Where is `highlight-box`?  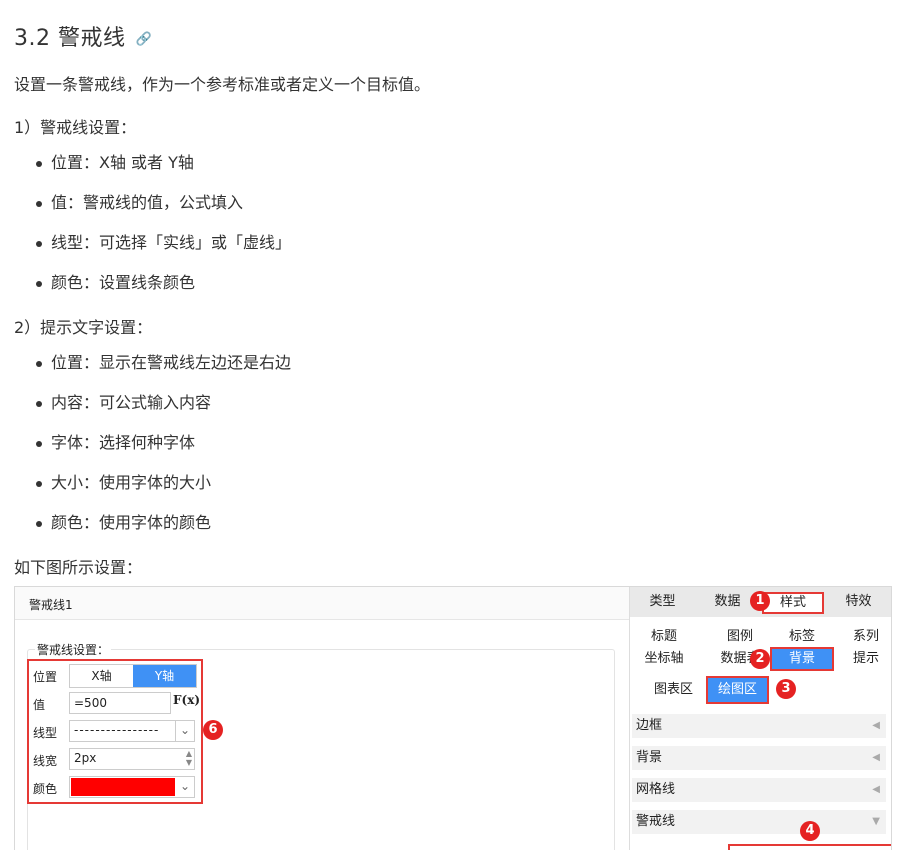
highlight-box is located at coordinates (809, 847).